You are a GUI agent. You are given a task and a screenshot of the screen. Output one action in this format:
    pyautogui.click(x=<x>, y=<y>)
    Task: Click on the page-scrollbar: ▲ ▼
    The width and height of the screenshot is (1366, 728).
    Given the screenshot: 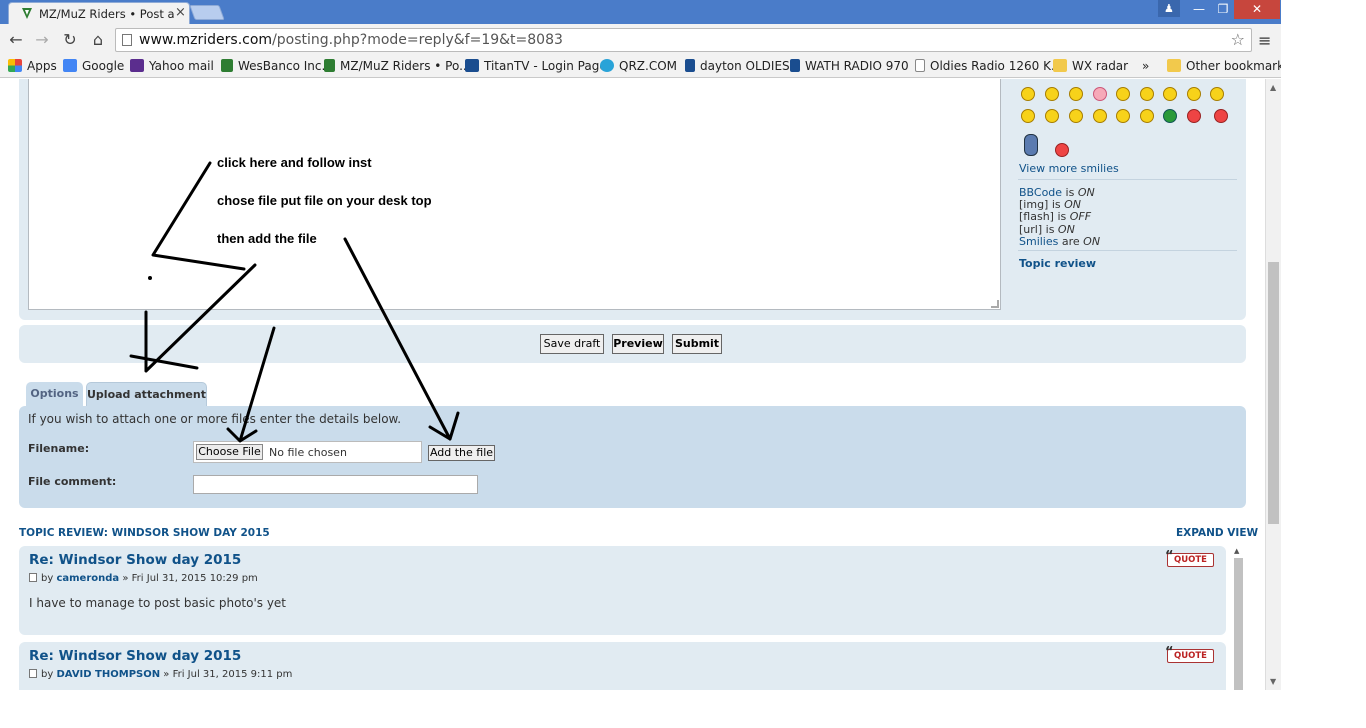 What is the action you would take?
    pyautogui.click(x=1273, y=384)
    